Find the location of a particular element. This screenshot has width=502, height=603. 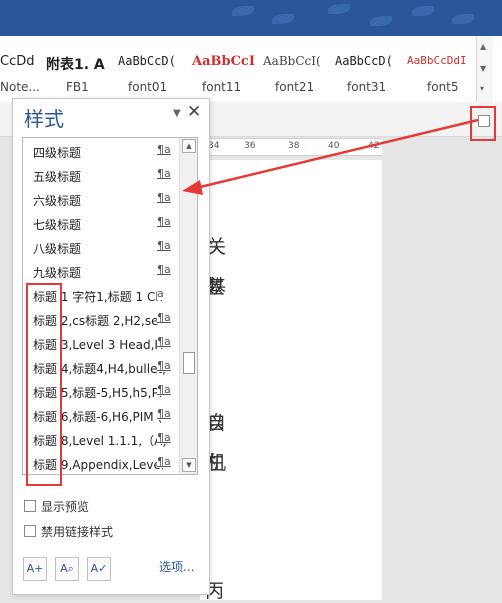

annotation-arrow is located at coordinates (330, 156).